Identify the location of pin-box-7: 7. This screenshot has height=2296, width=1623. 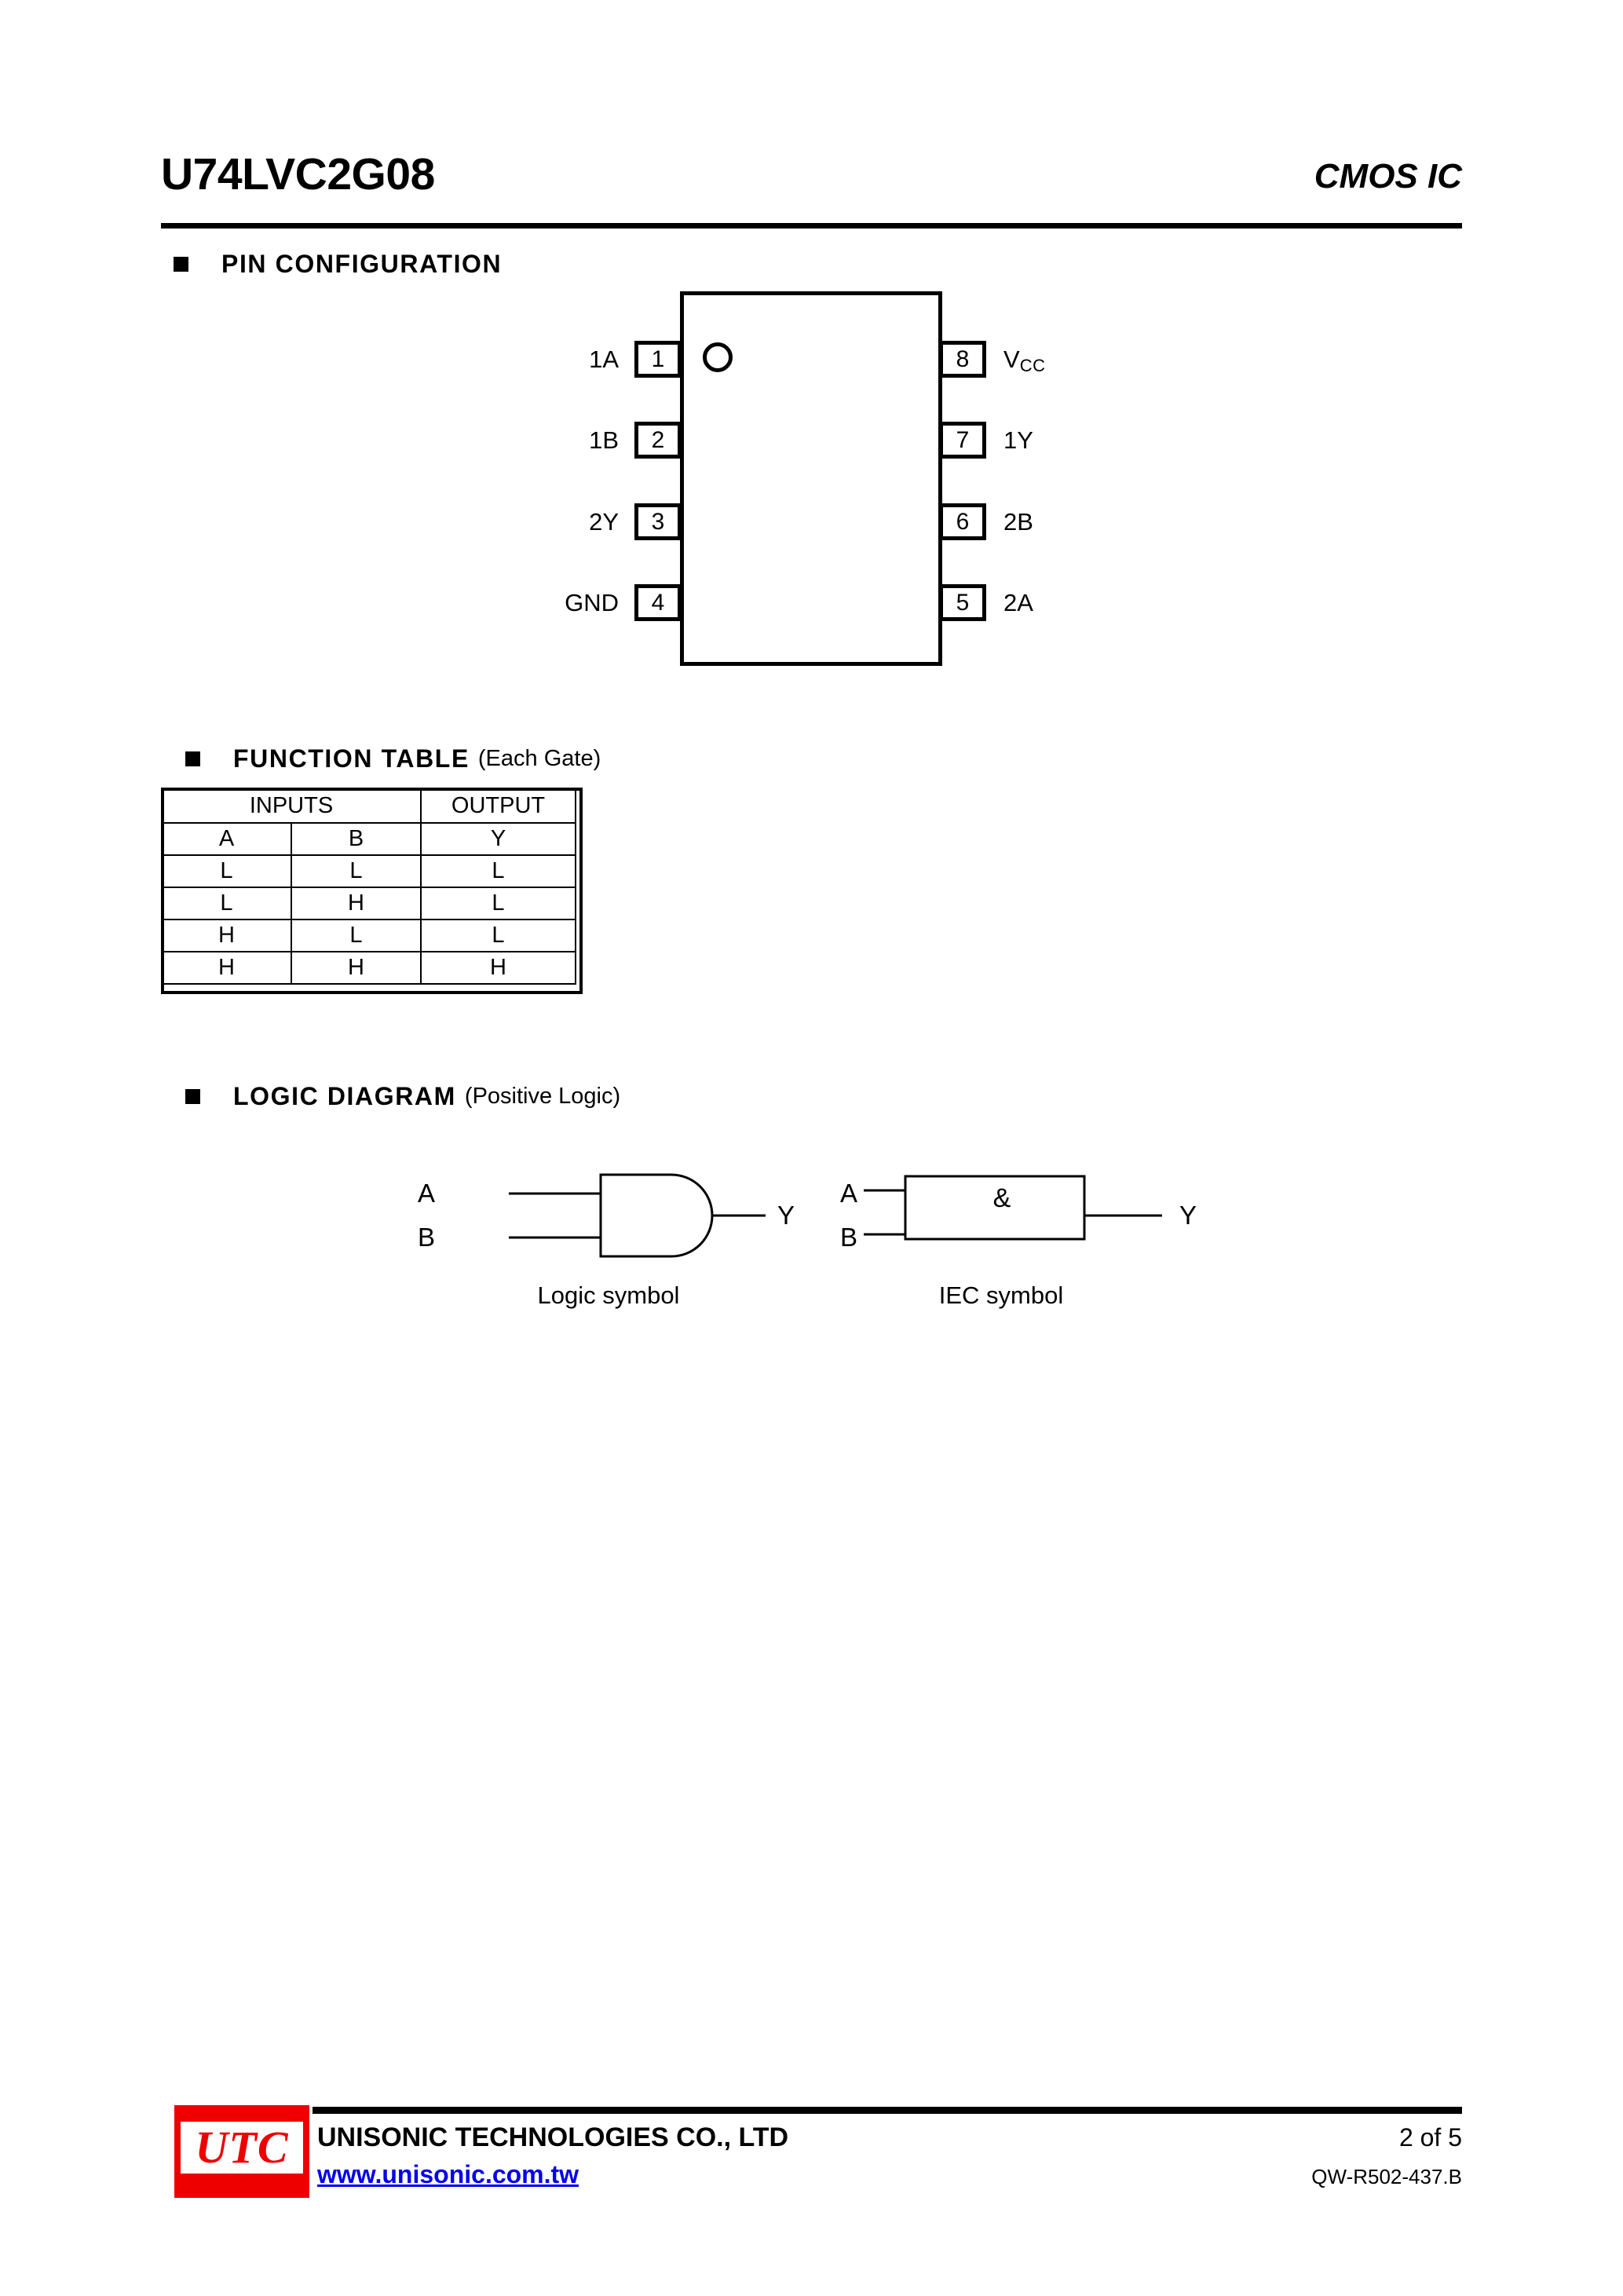
(962, 441).